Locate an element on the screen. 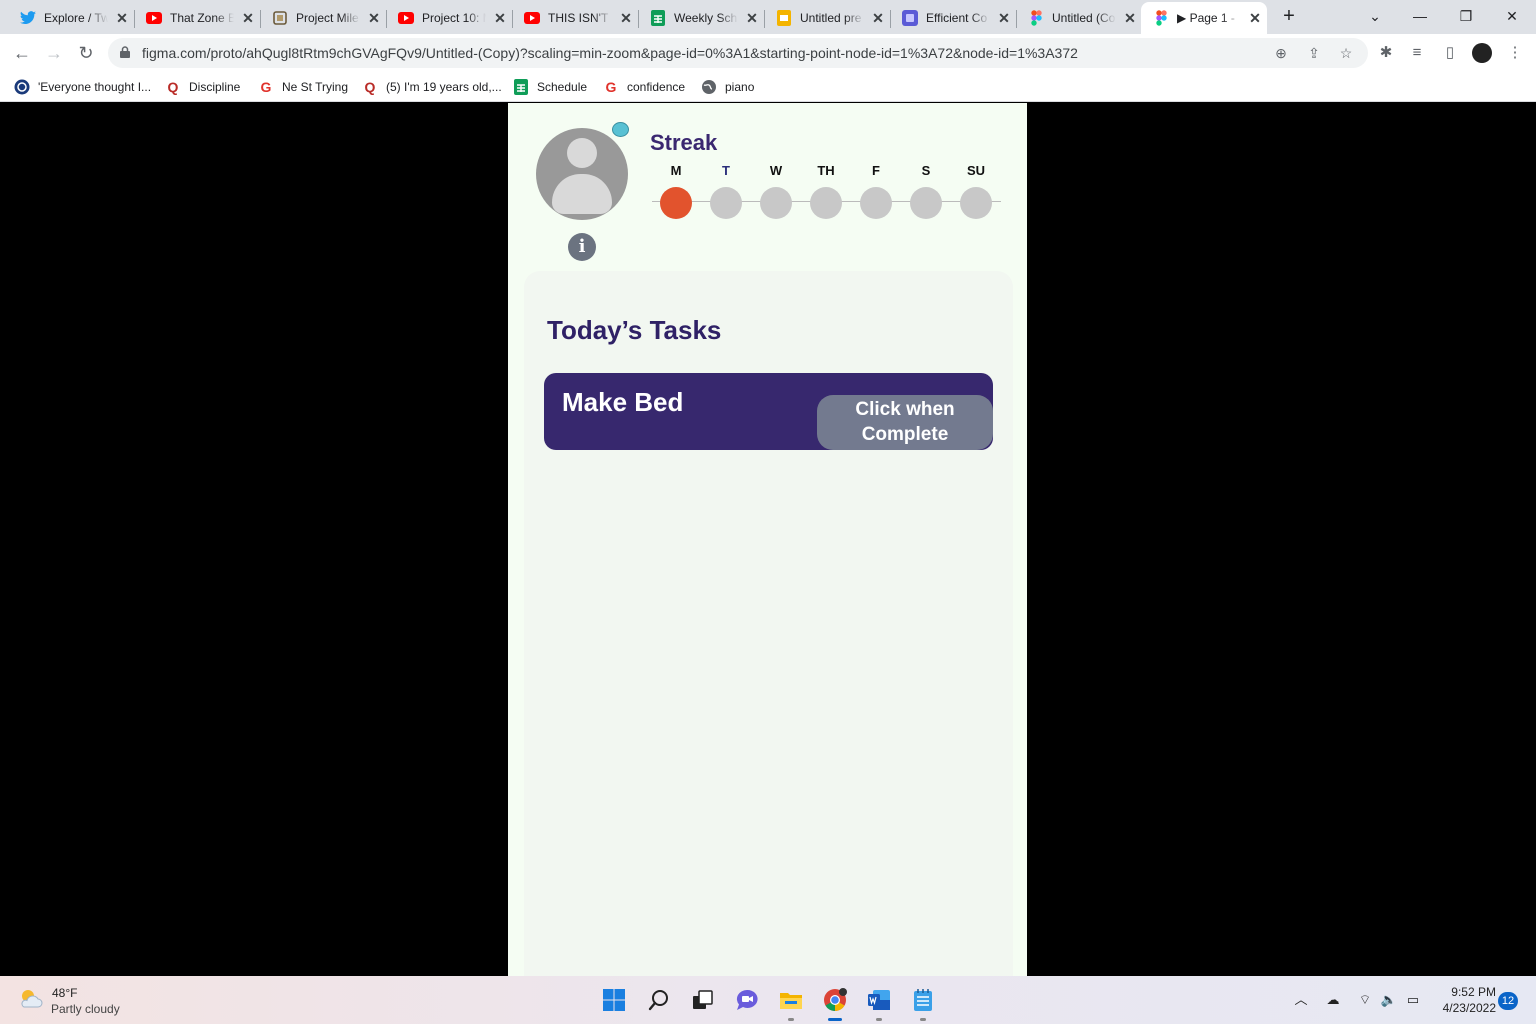  day-label: F is located at coordinates (876, 170).